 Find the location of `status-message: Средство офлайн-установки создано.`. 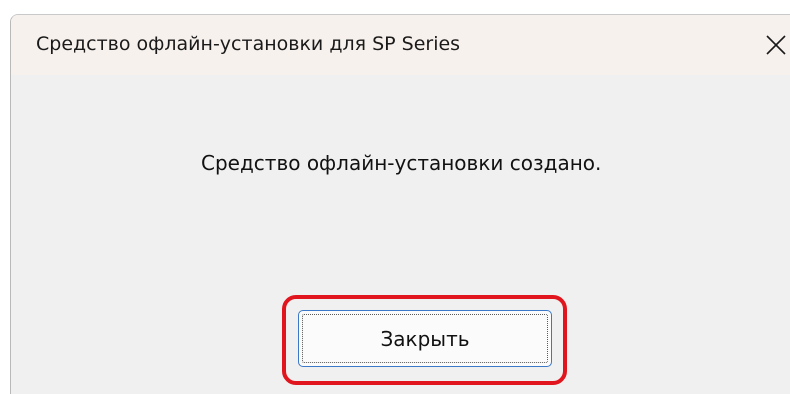

status-message: Средство офлайн-установки создано. is located at coordinates (401, 163).